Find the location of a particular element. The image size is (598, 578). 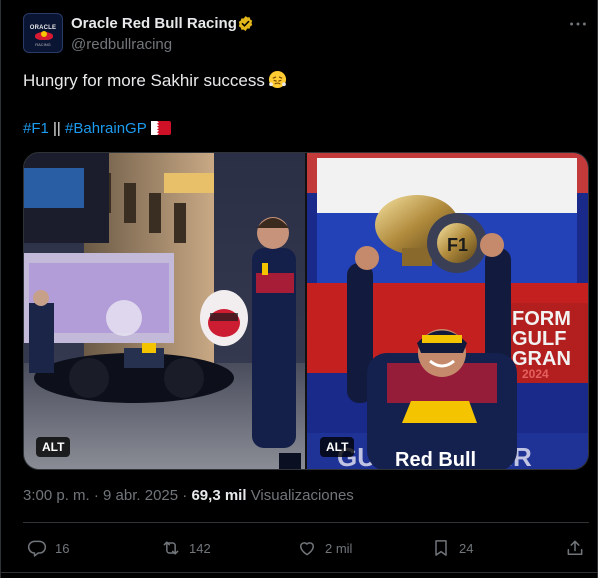

post-date: 9 abr. 2025 is located at coordinates (140, 495).